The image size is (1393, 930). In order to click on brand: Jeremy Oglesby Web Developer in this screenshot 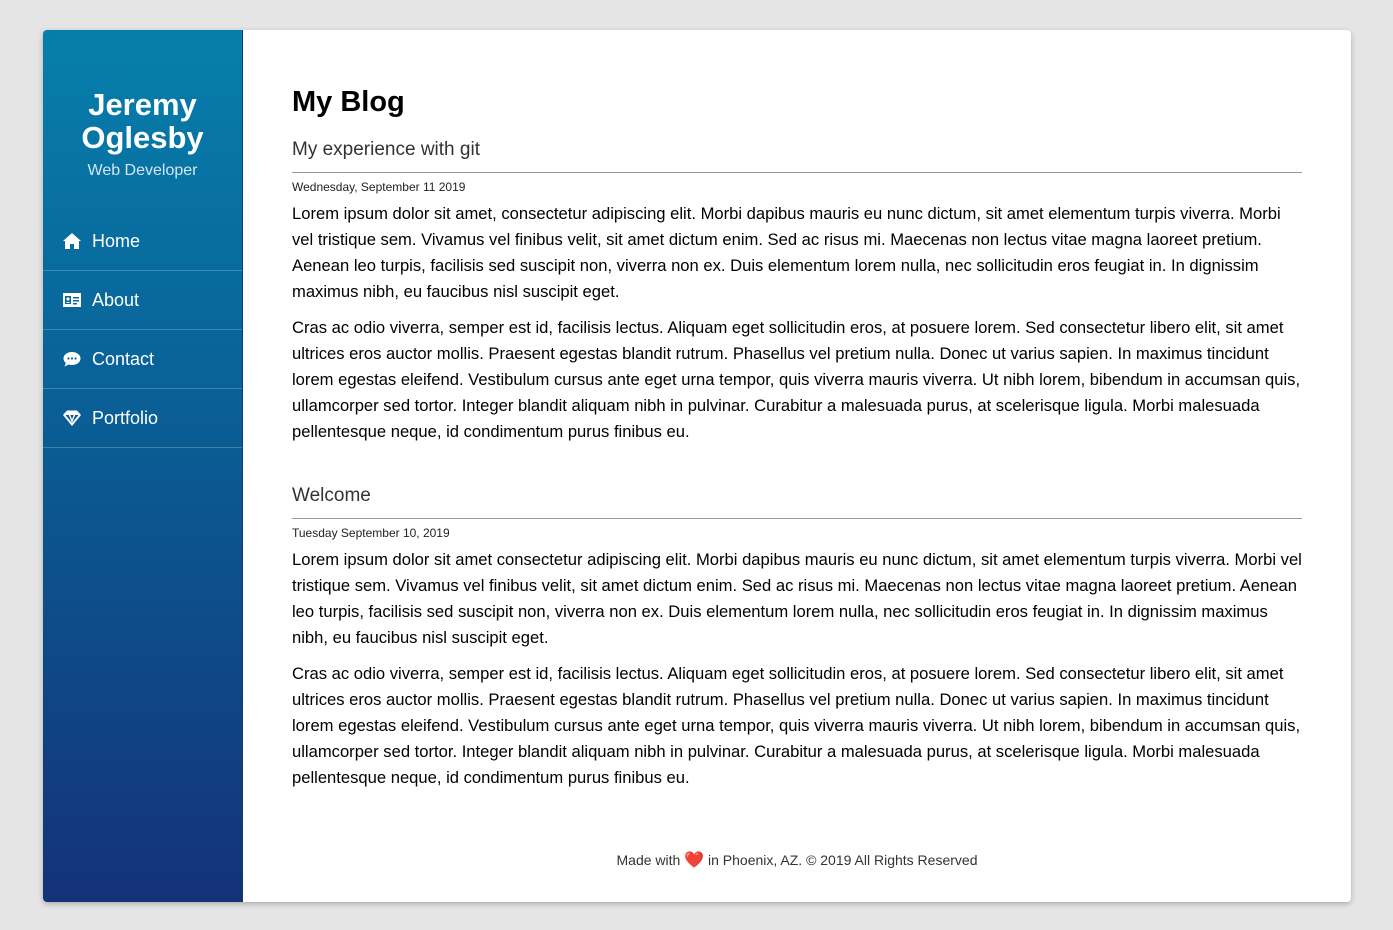, I will do `click(142, 121)`.